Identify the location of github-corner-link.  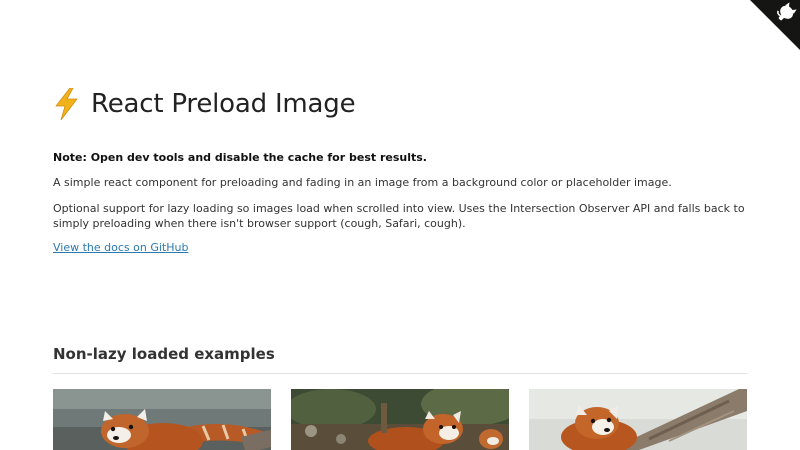
(775, 25).